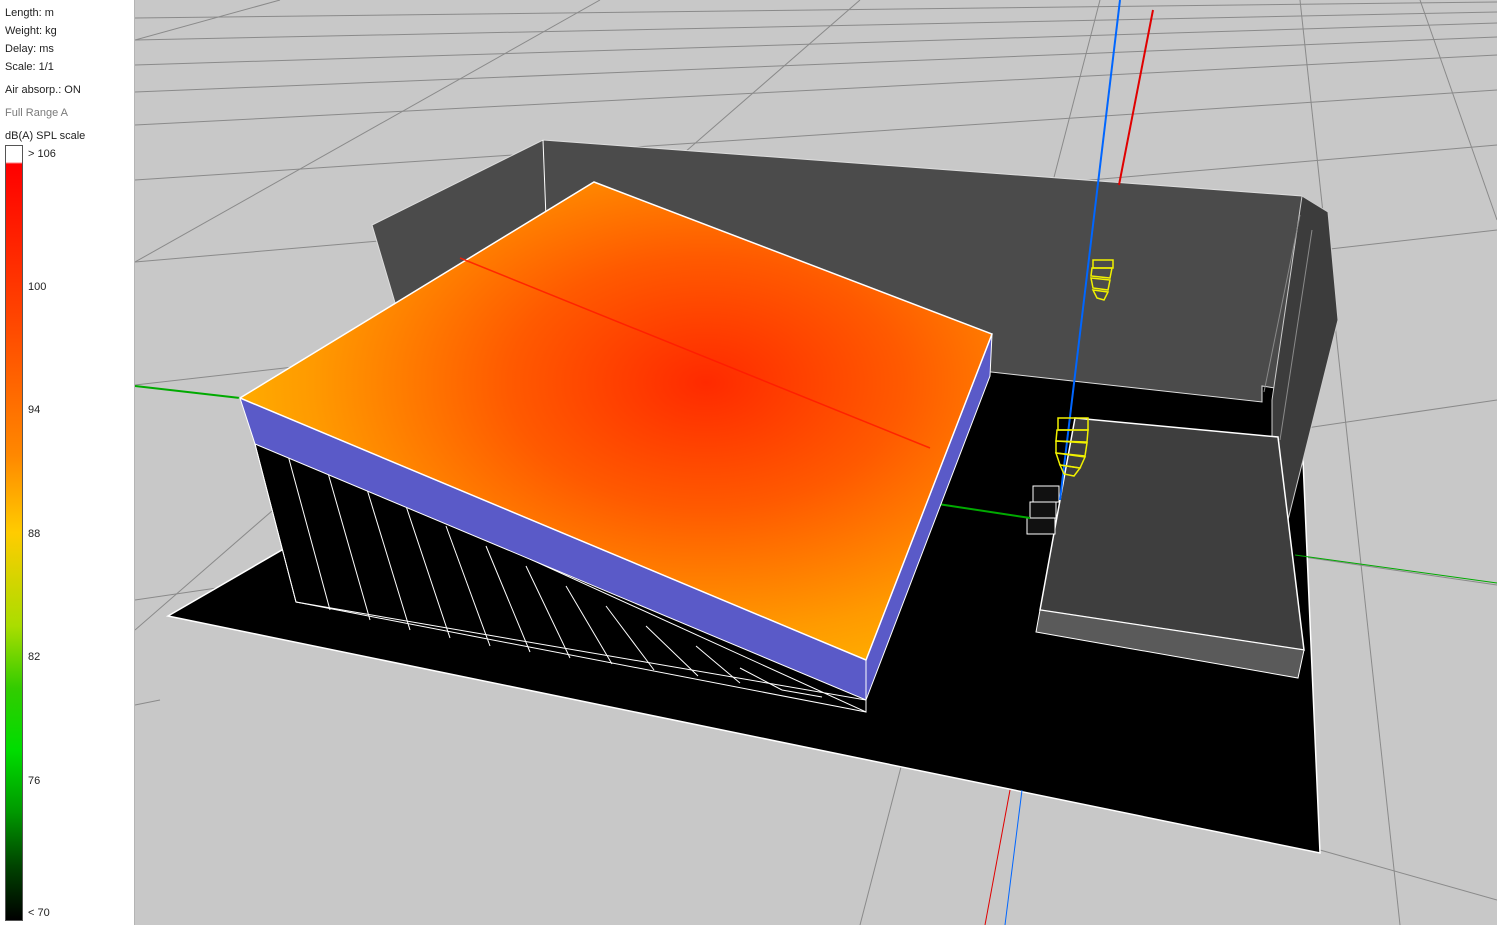 This screenshot has height=925, width=1497. Describe the element at coordinates (37, 287) in the screenshot. I see `spl-tick-100: 100` at that location.